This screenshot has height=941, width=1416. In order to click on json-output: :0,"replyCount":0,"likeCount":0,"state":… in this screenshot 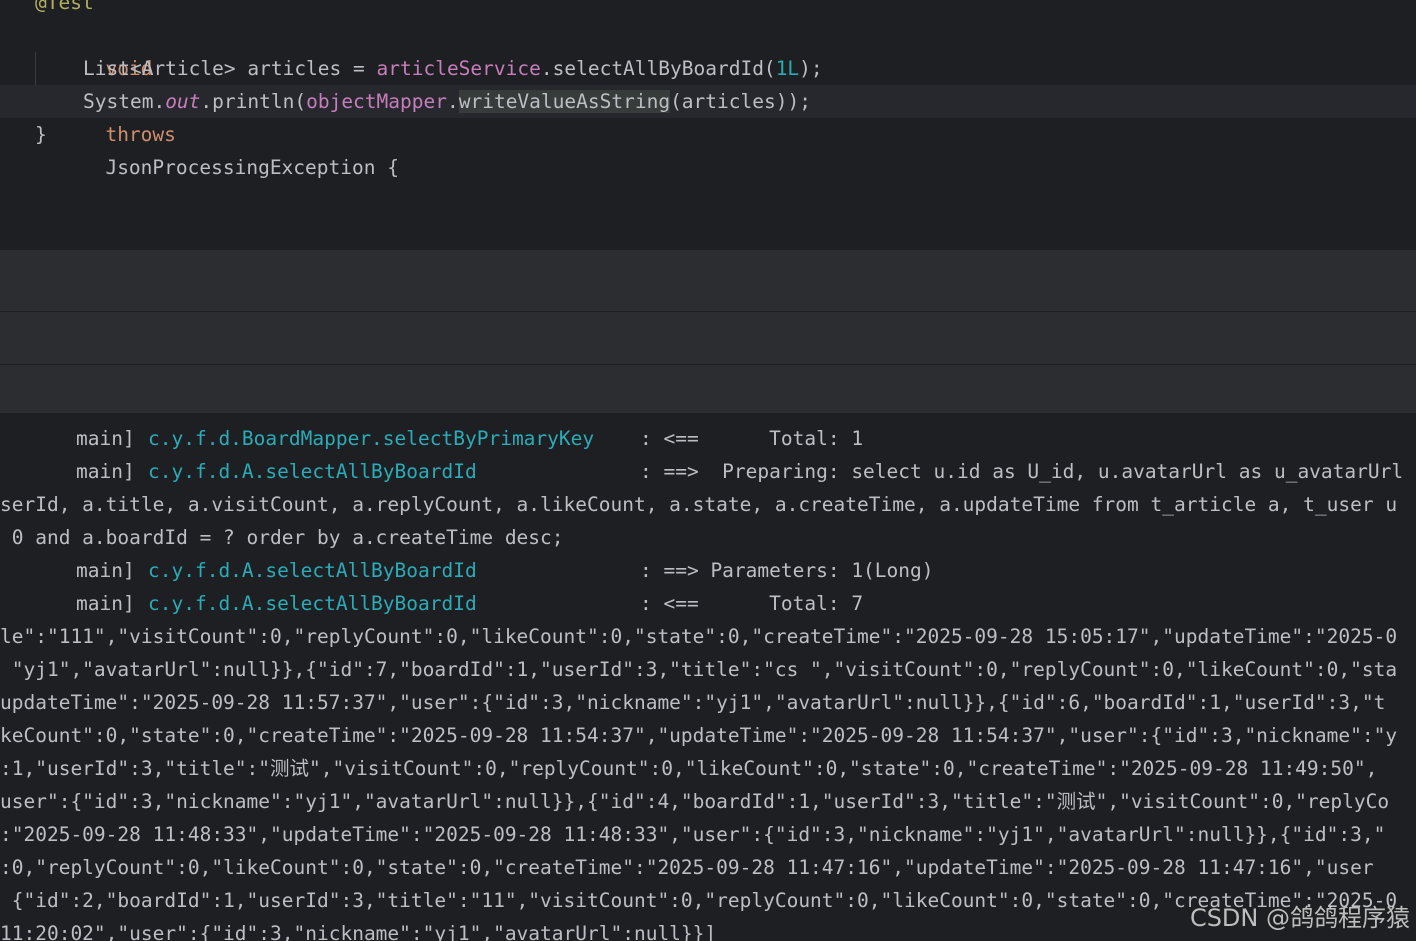, I will do `click(687, 867)`.